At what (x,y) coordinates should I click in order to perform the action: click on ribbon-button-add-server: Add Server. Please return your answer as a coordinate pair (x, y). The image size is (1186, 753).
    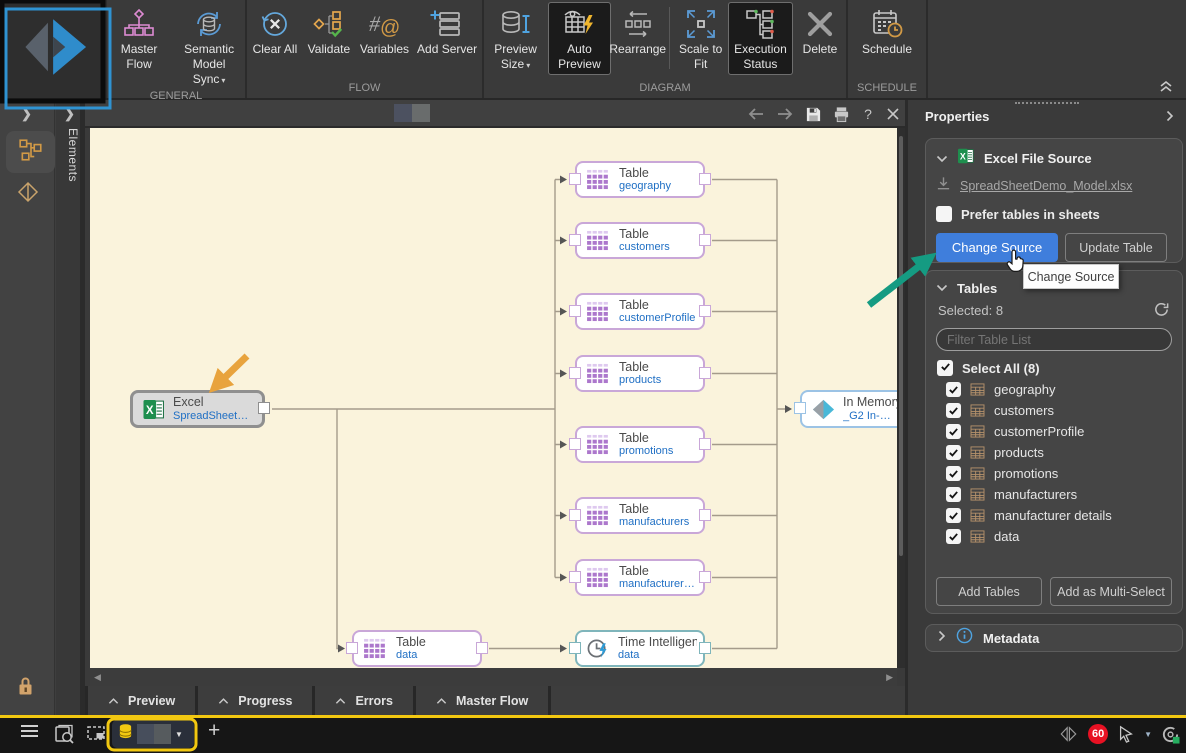
    Looking at the image, I should click on (447, 31).